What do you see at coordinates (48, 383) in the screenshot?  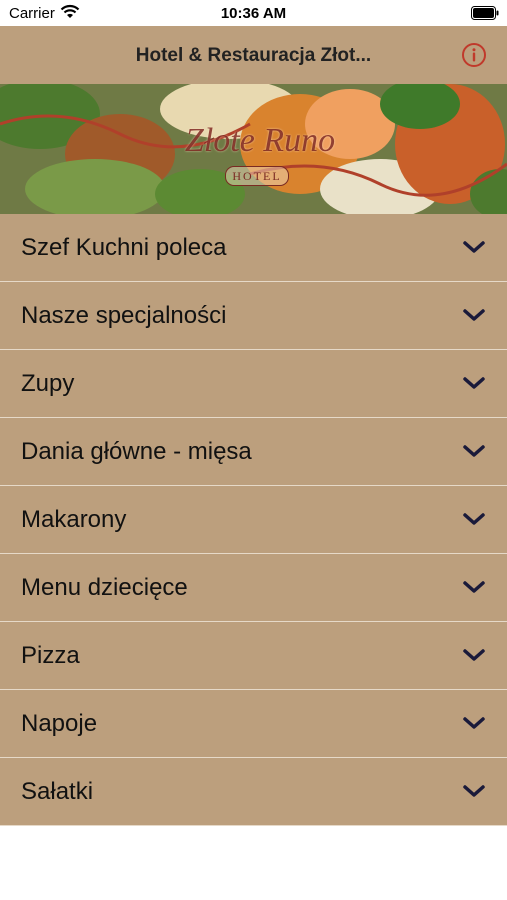 I see `menu-item-label: Zupy` at bounding box center [48, 383].